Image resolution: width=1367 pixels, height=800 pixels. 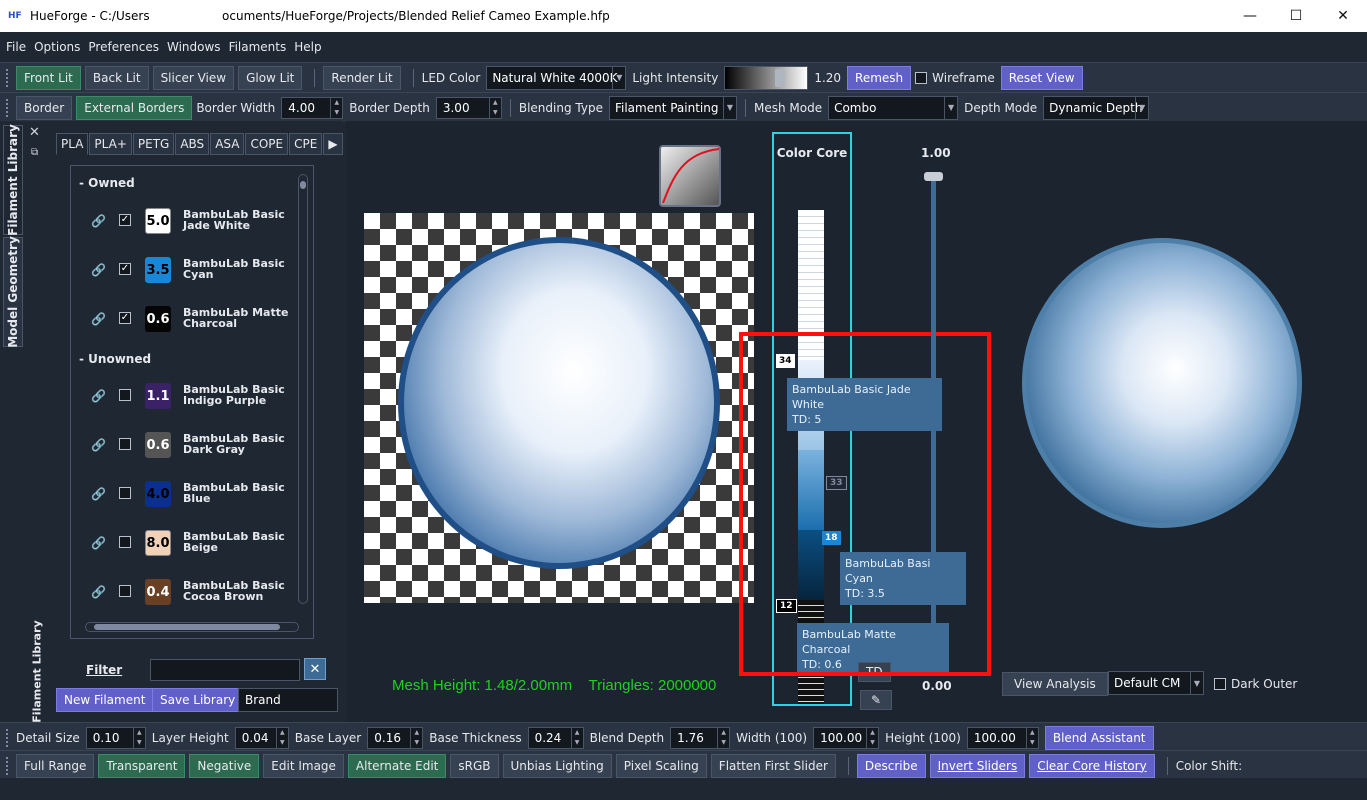 I want to click on filament-row: 🔗 4.0 BambuLab Basic Blue, so click(x=191, y=494).